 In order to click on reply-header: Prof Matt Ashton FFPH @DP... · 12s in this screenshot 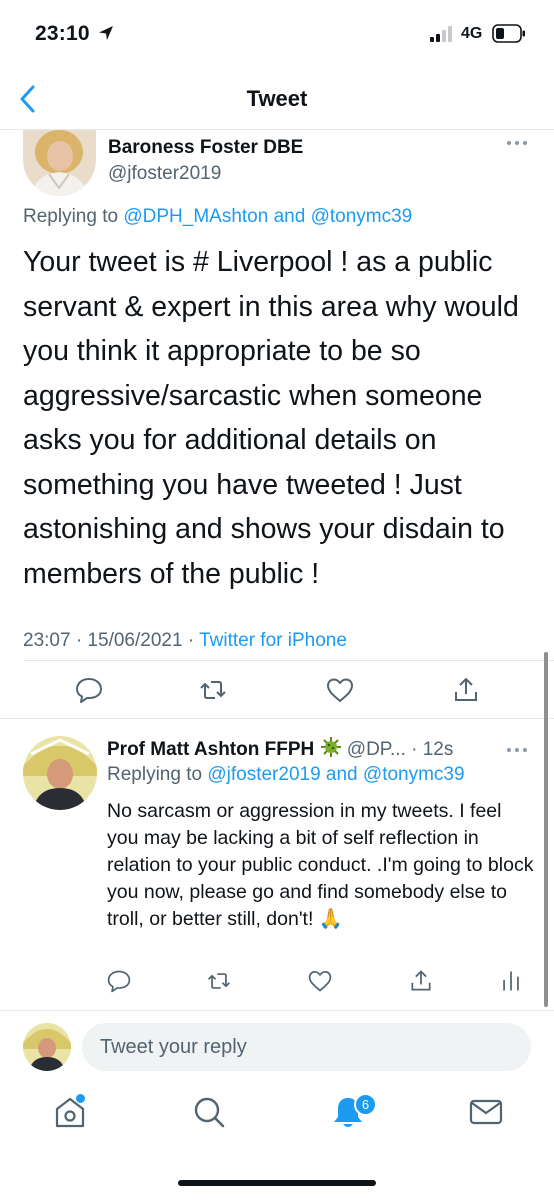, I will do `click(322, 748)`.